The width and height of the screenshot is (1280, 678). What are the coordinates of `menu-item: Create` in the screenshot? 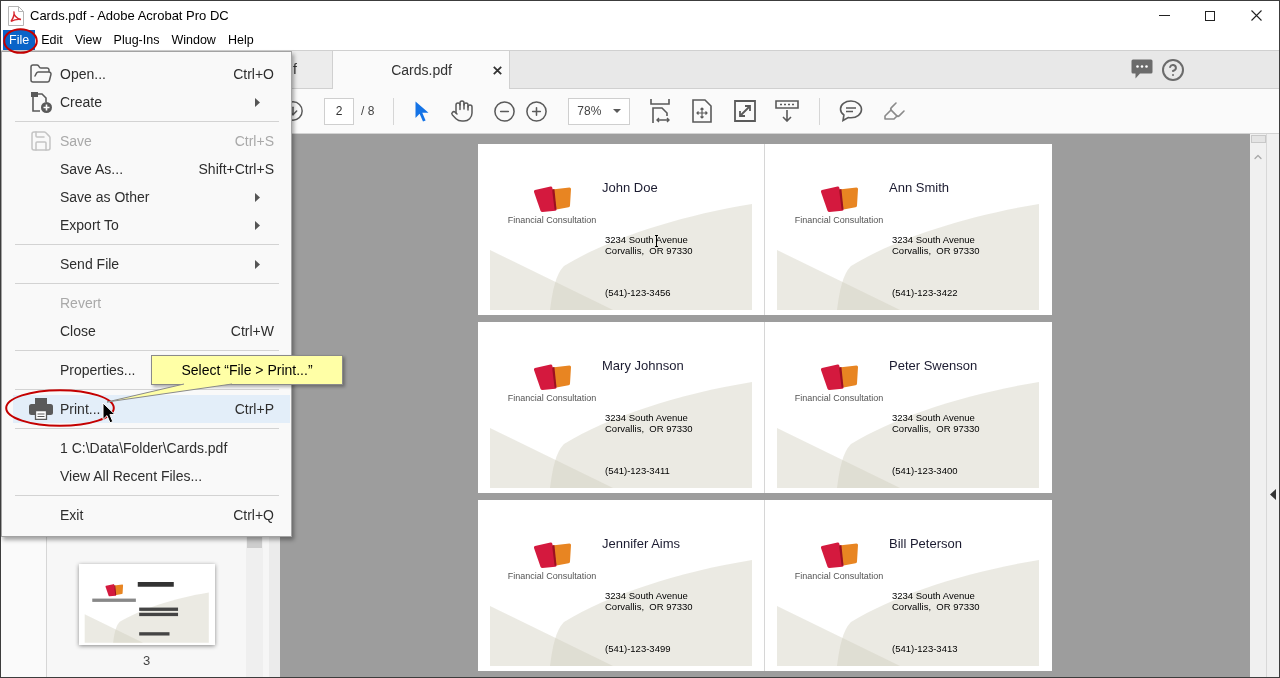 It's located at (151, 102).